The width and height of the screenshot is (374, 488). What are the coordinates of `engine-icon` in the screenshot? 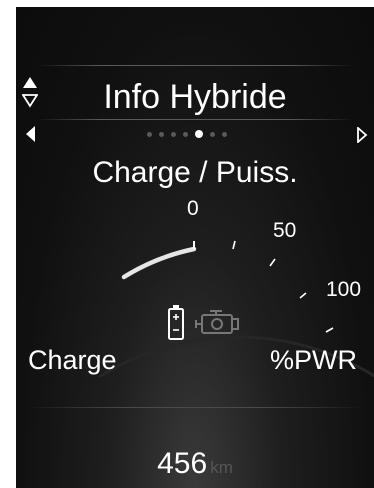 It's located at (217, 322).